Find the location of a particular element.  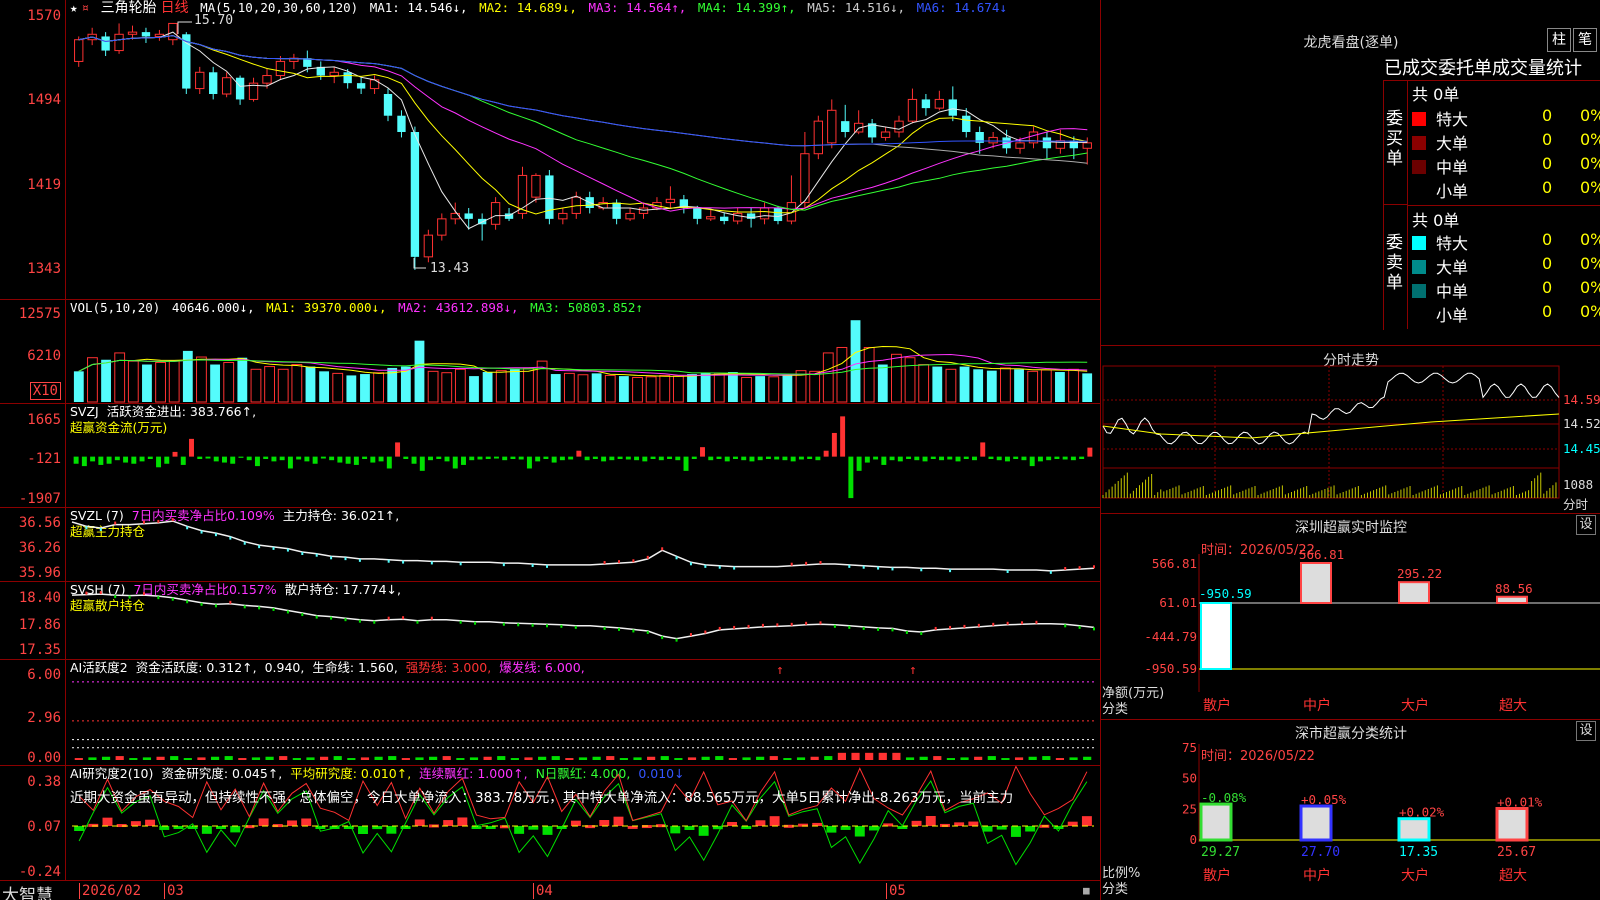

bar-mode-button: 柱 is located at coordinates (1559, 40).